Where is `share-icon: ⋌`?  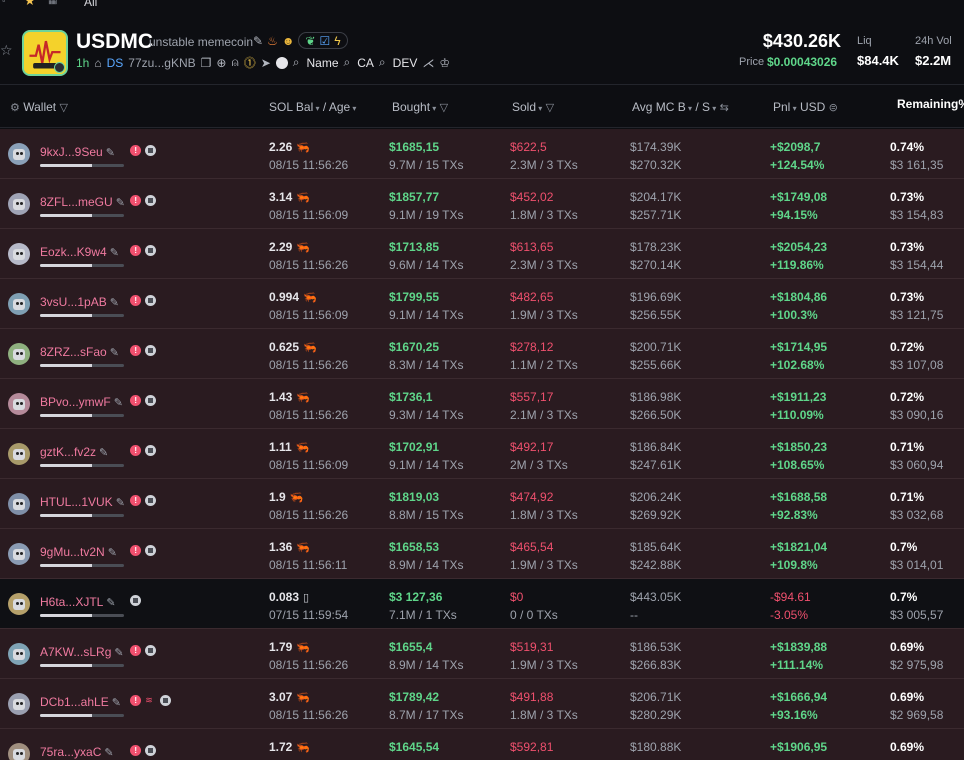 share-icon: ⋌ is located at coordinates (428, 63).